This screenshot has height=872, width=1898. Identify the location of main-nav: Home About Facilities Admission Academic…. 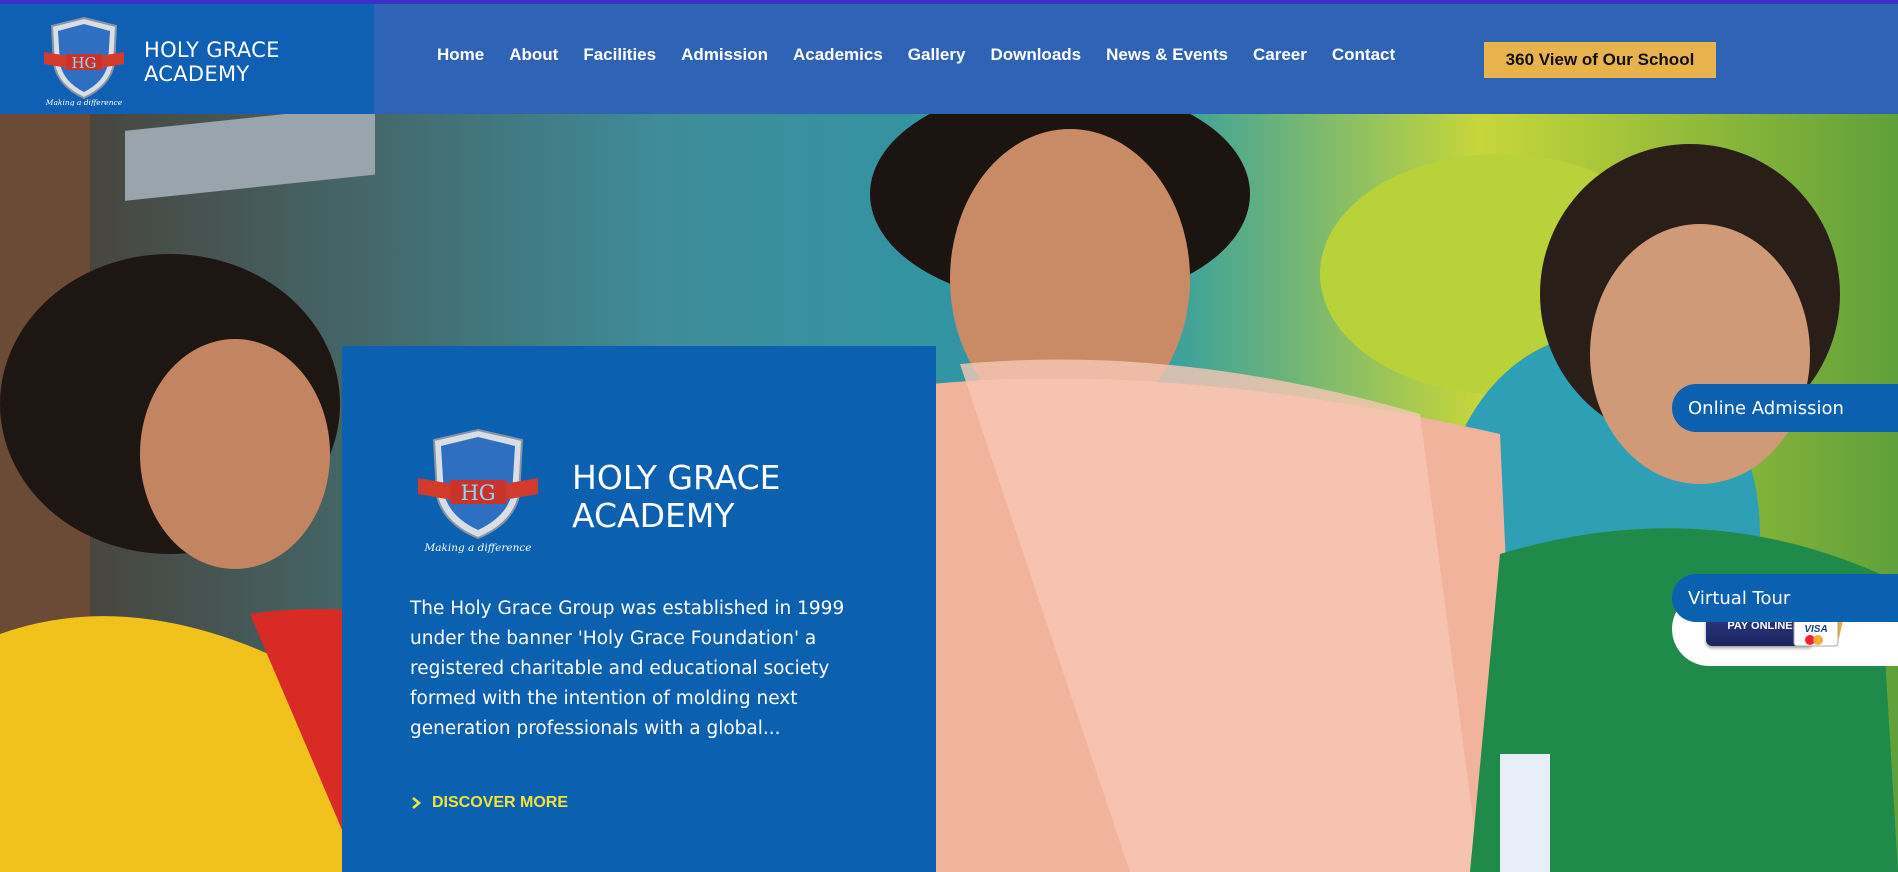
(928, 58).